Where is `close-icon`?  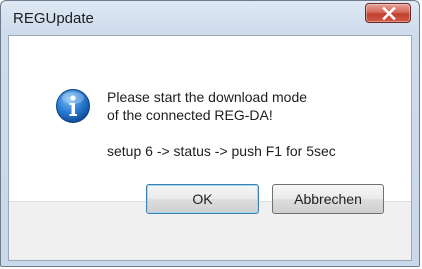 close-icon is located at coordinates (389, 13).